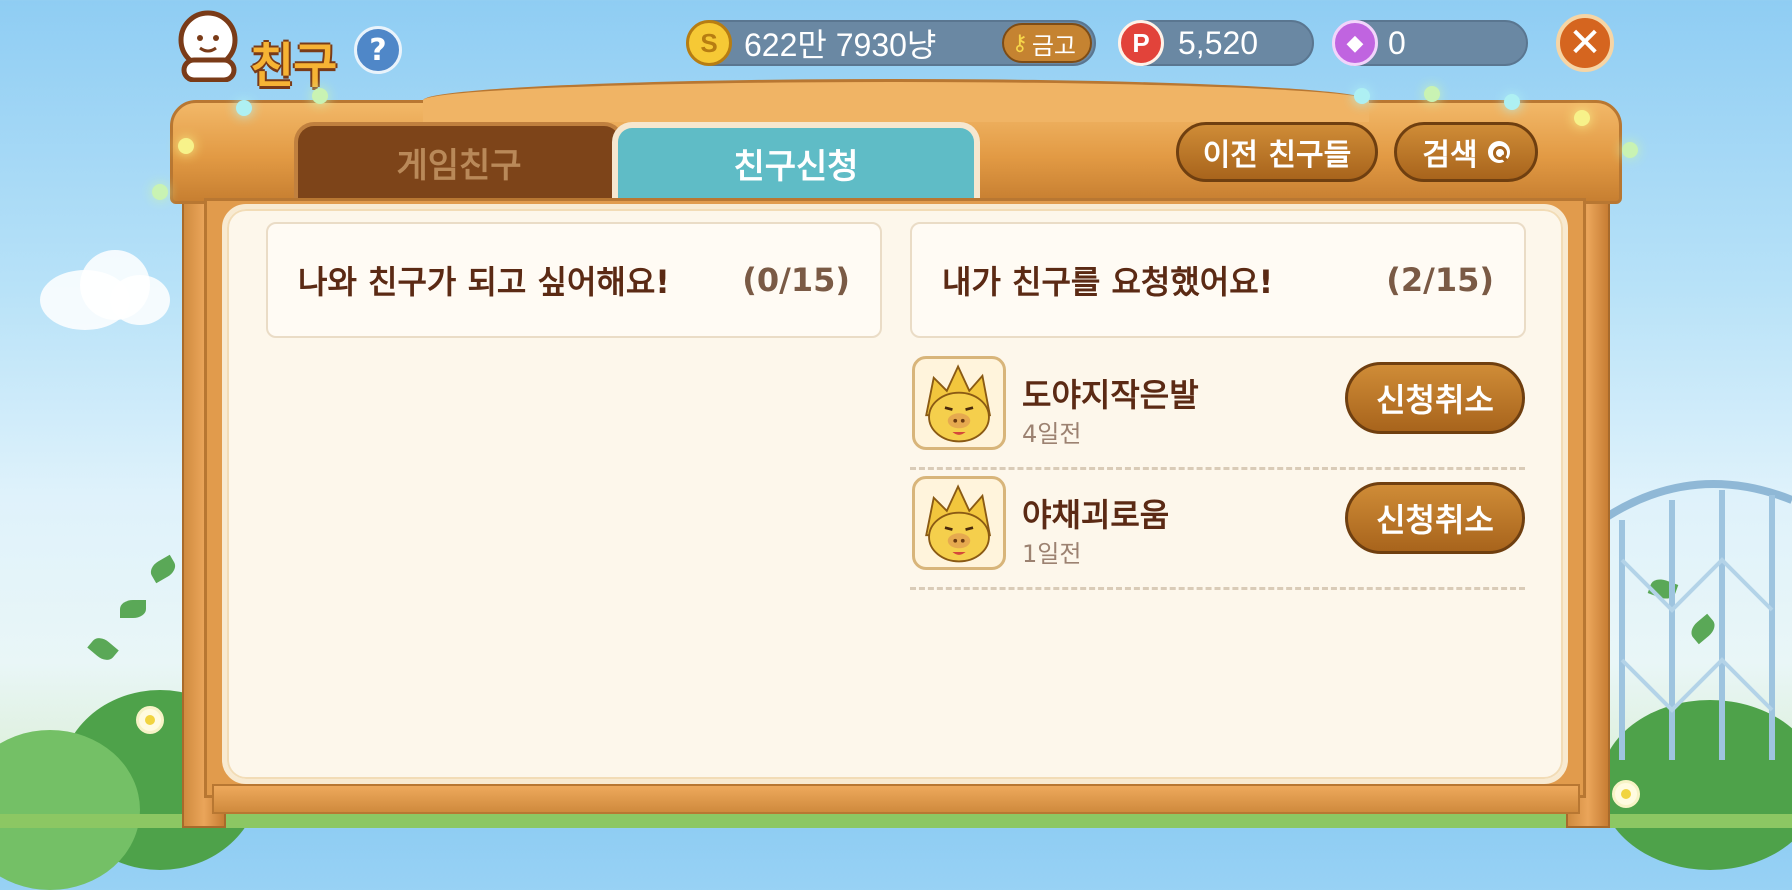 Image resolution: width=1792 pixels, height=890 pixels. Describe the element at coordinates (796, 160) in the screenshot. I see `tab-friend-requests: 친구신청` at that location.